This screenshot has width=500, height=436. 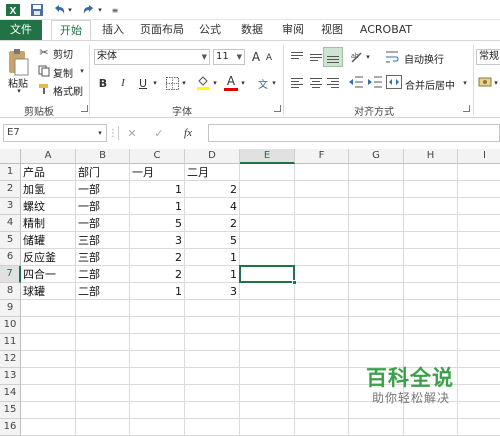 I want to click on paste-dropdown-icon: ▾, so click(x=19, y=91).